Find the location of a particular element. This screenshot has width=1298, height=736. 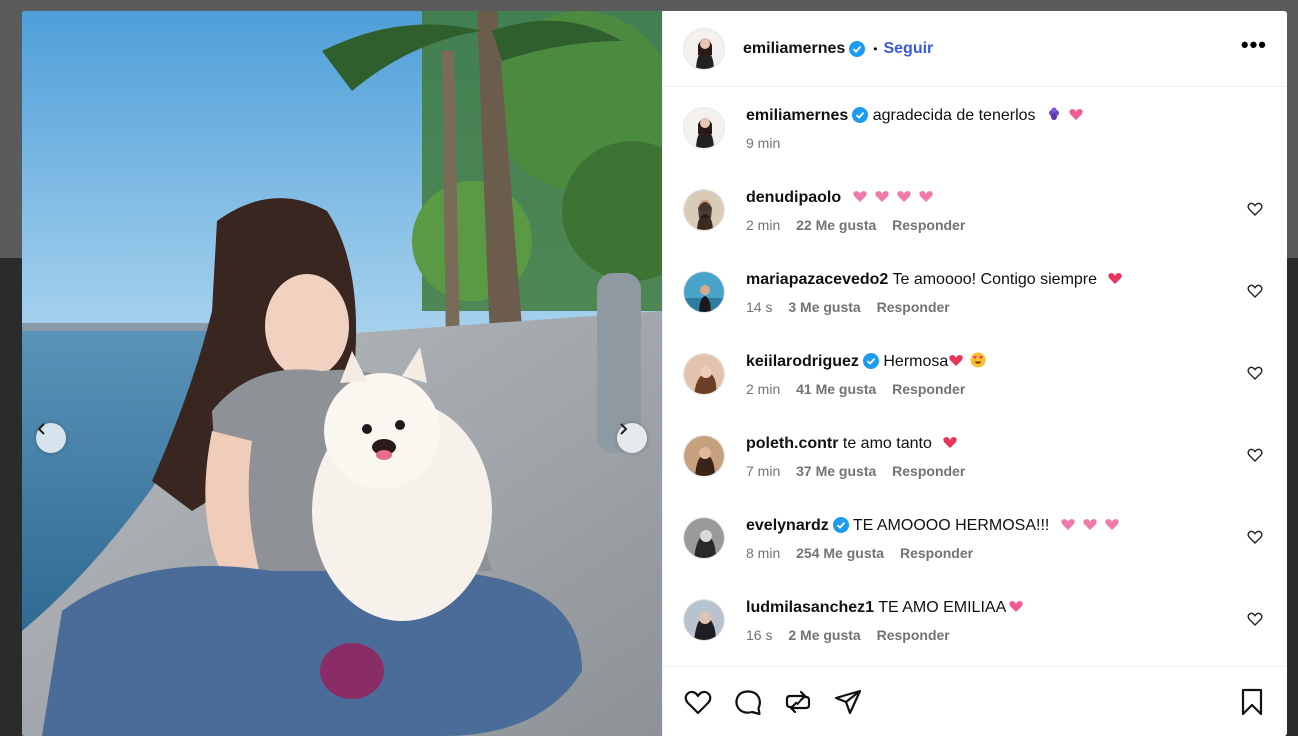

comment-username: ludmilasanchez1 is located at coordinates (810, 607).